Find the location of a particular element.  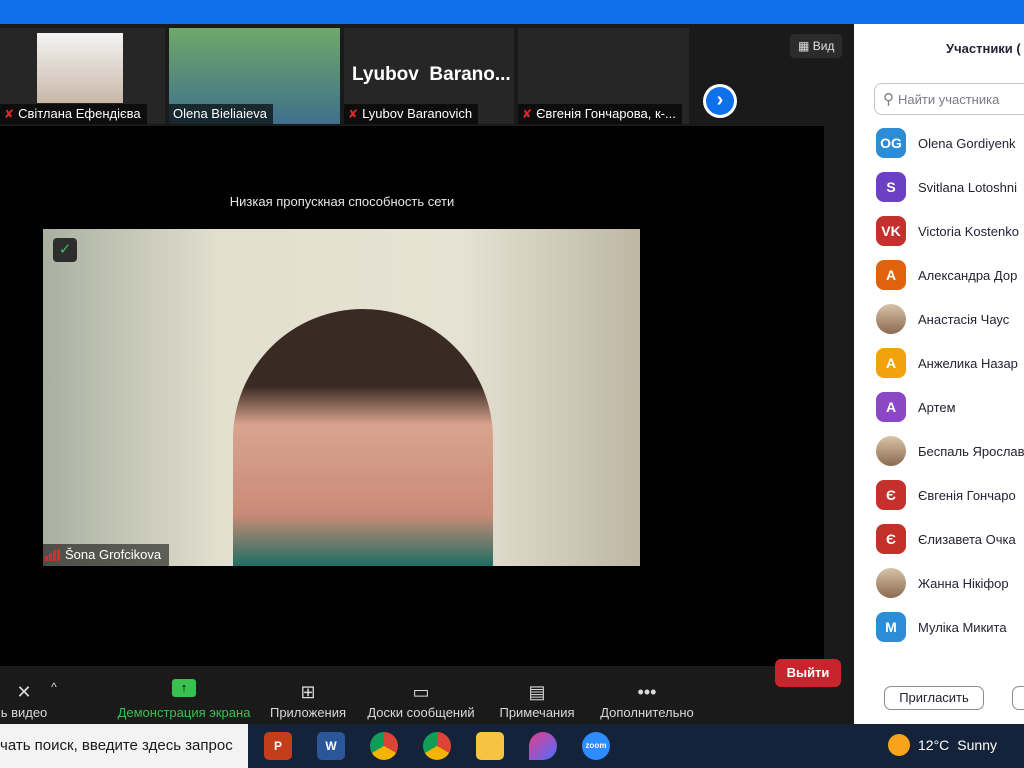

notes-button: ▤ Примечания is located at coordinates (537, 695).